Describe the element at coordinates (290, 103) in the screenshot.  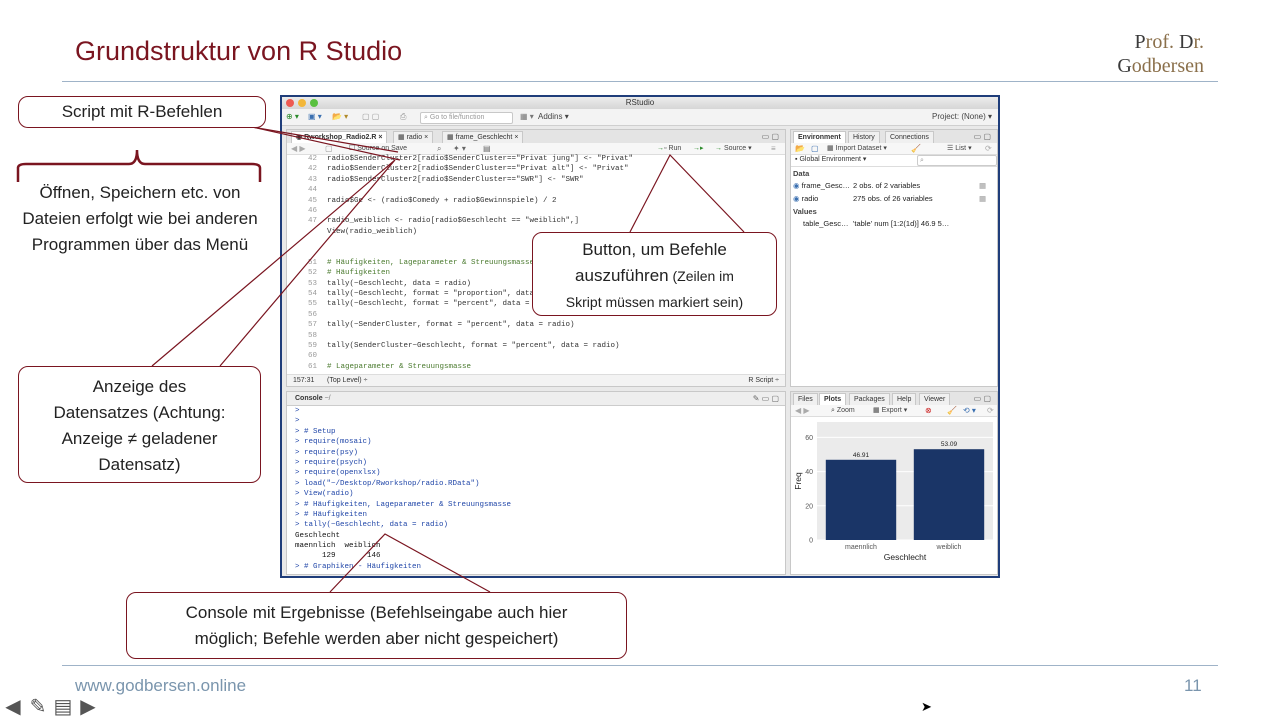
I see `close-window-icon` at that location.